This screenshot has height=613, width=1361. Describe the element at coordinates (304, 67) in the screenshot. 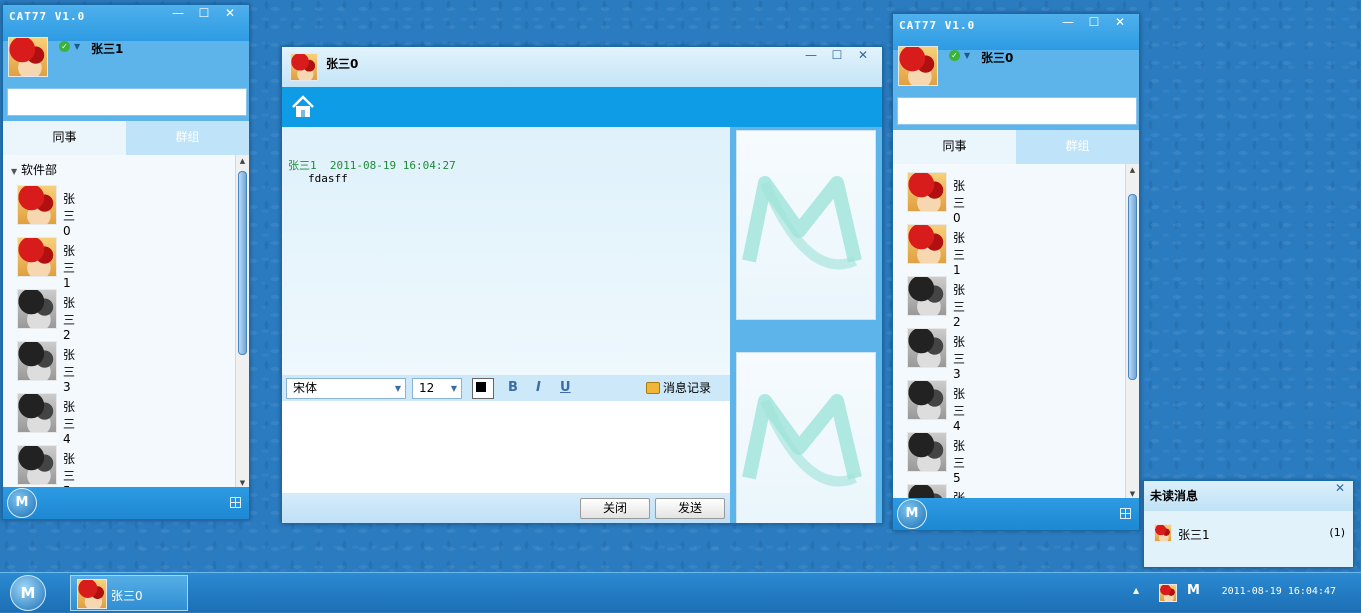

I see `chat-avatar` at that location.